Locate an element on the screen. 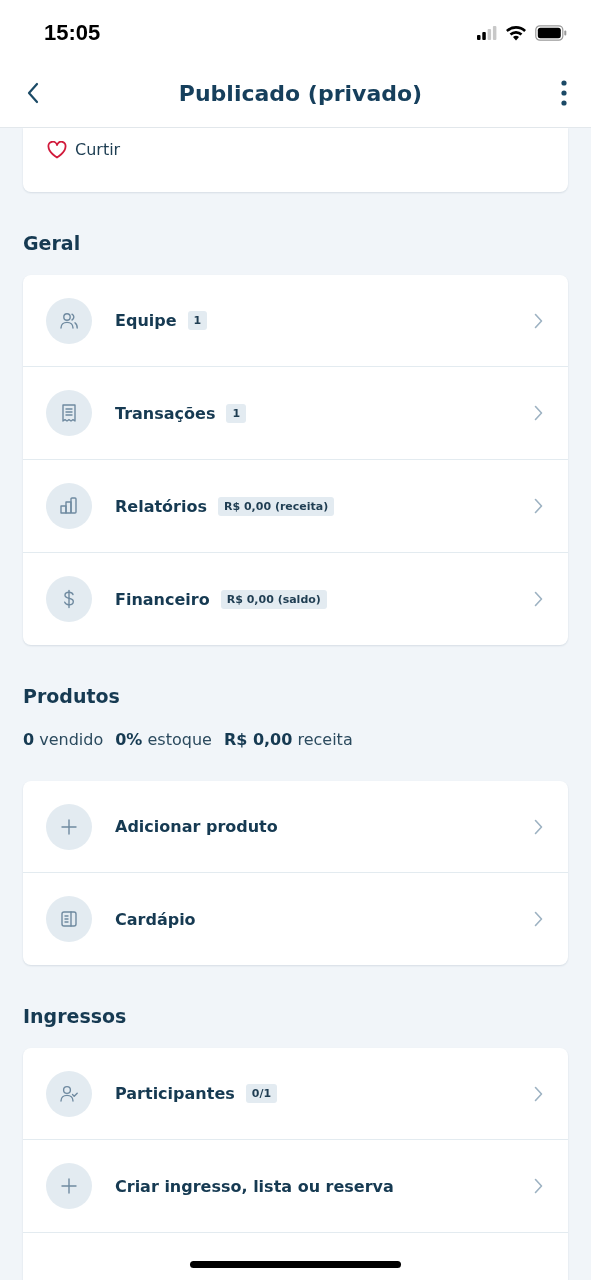 Image resolution: width=591 pixels, height=1280 pixels. clock-time: 15:05 is located at coordinates (72, 32).